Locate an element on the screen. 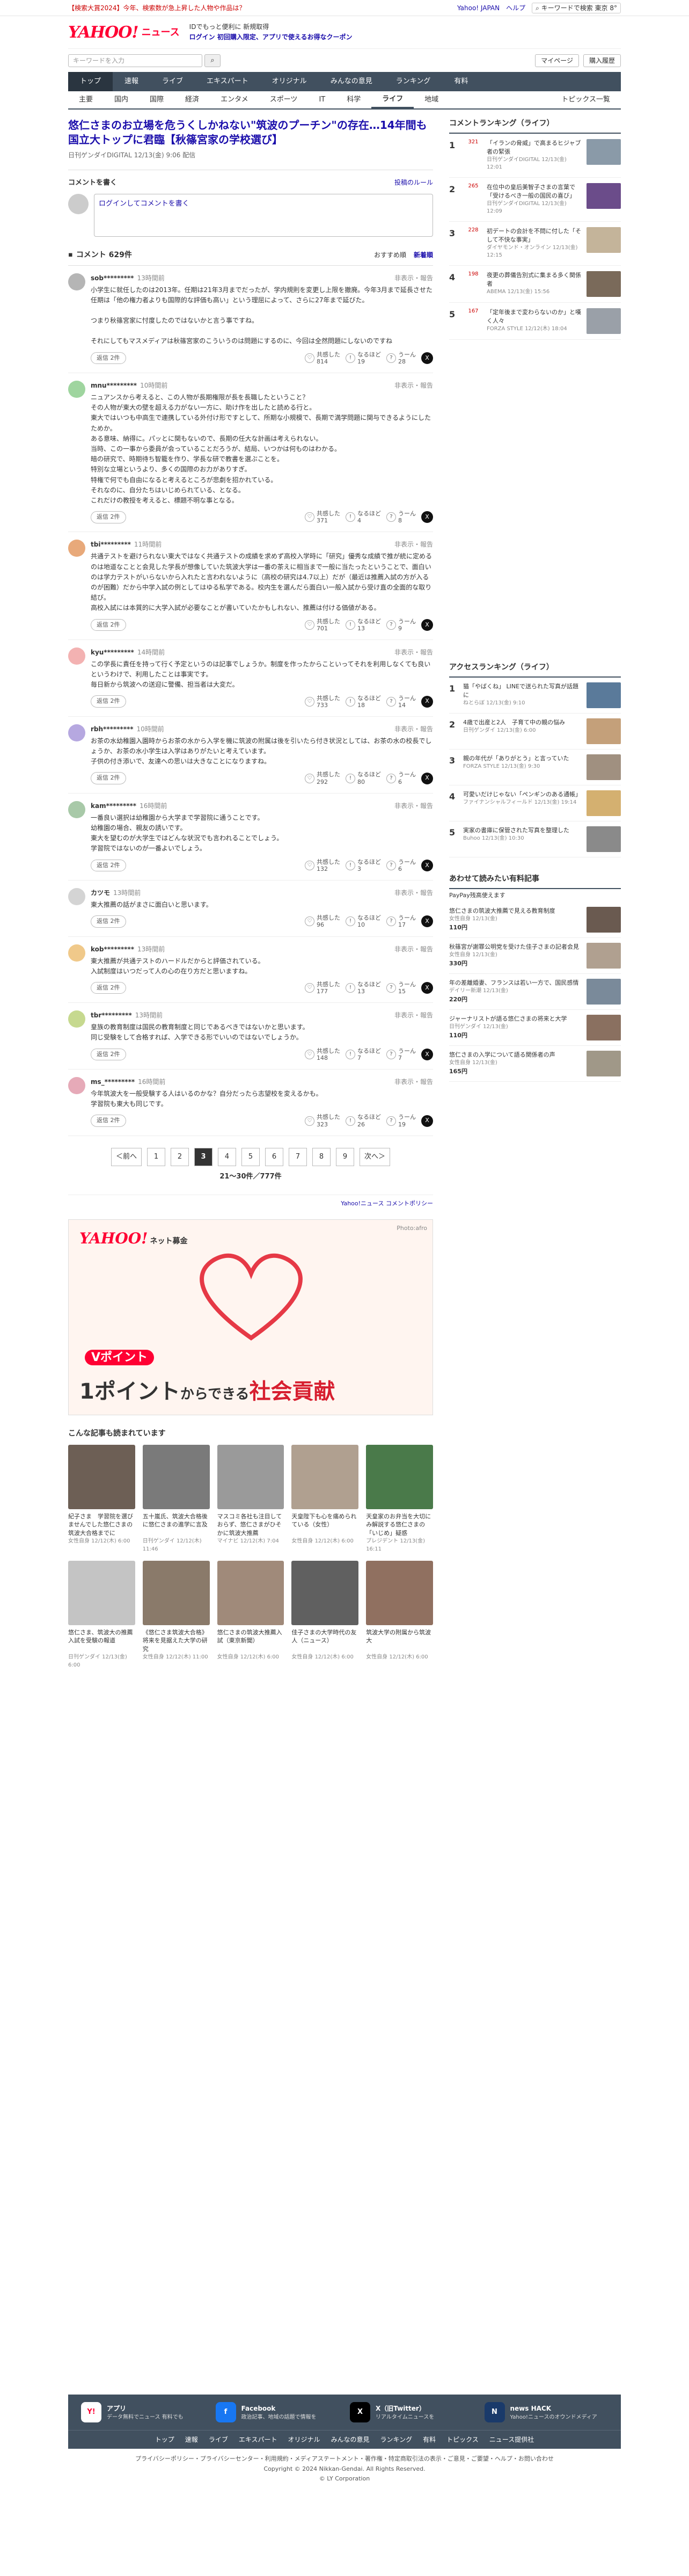 The image size is (689, 2576). yahoo-logo: YAHOO! is located at coordinates (104, 32).